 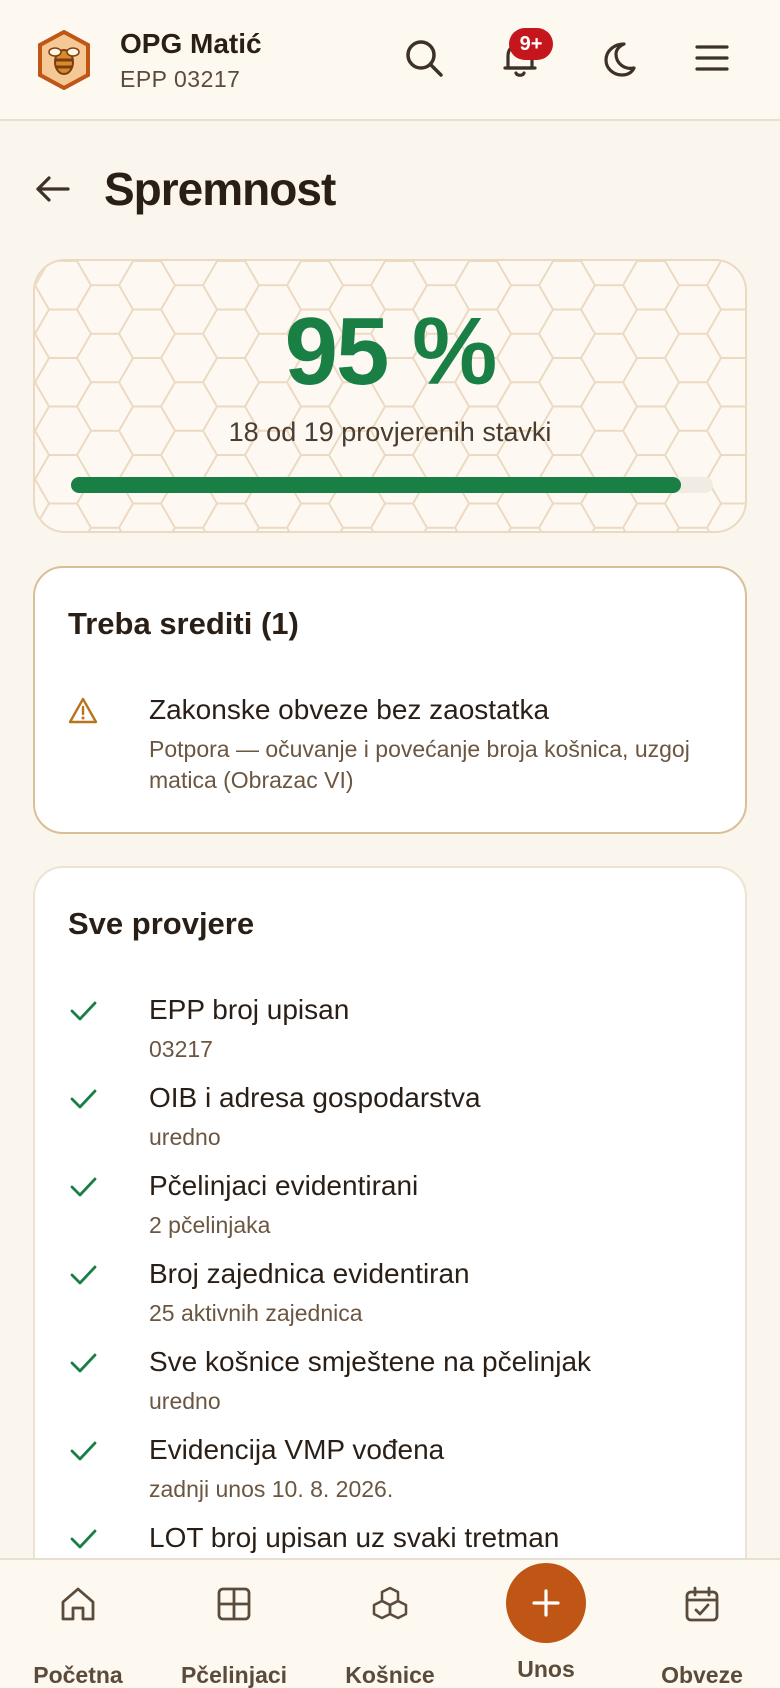 I want to click on nav-label-home: Početna, so click(x=78, y=1675).